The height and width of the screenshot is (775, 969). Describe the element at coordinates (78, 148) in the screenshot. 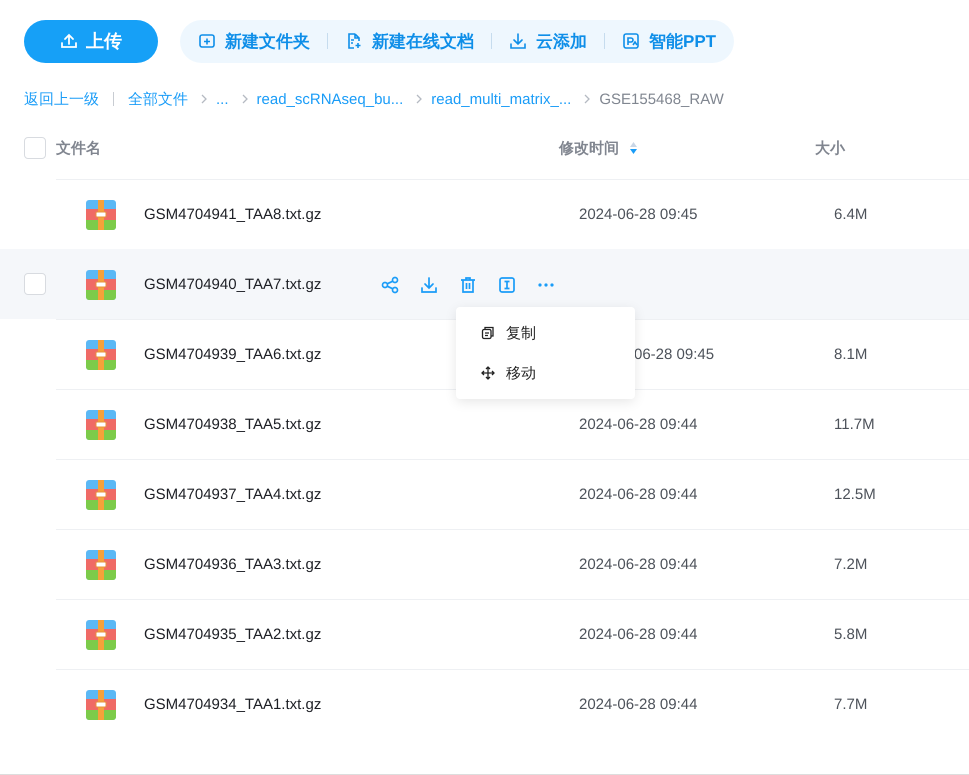

I see `column-header: 文件名` at that location.